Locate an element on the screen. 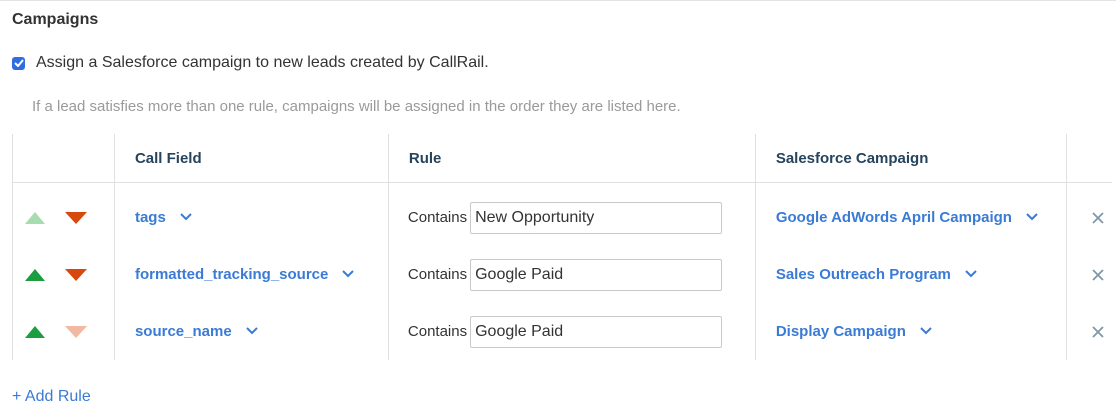 The height and width of the screenshot is (407, 1116). call-field-value: tags is located at coordinates (150, 217).